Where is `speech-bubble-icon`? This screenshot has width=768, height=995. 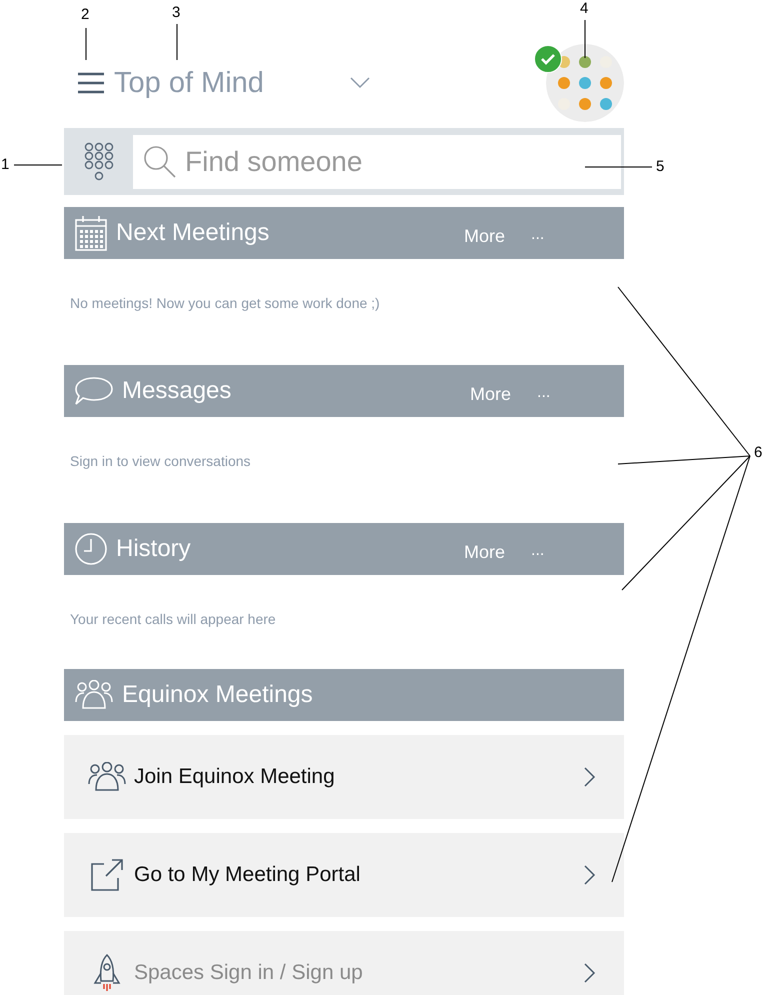
speech-bubble-icon is located at coordinates (94, 391).